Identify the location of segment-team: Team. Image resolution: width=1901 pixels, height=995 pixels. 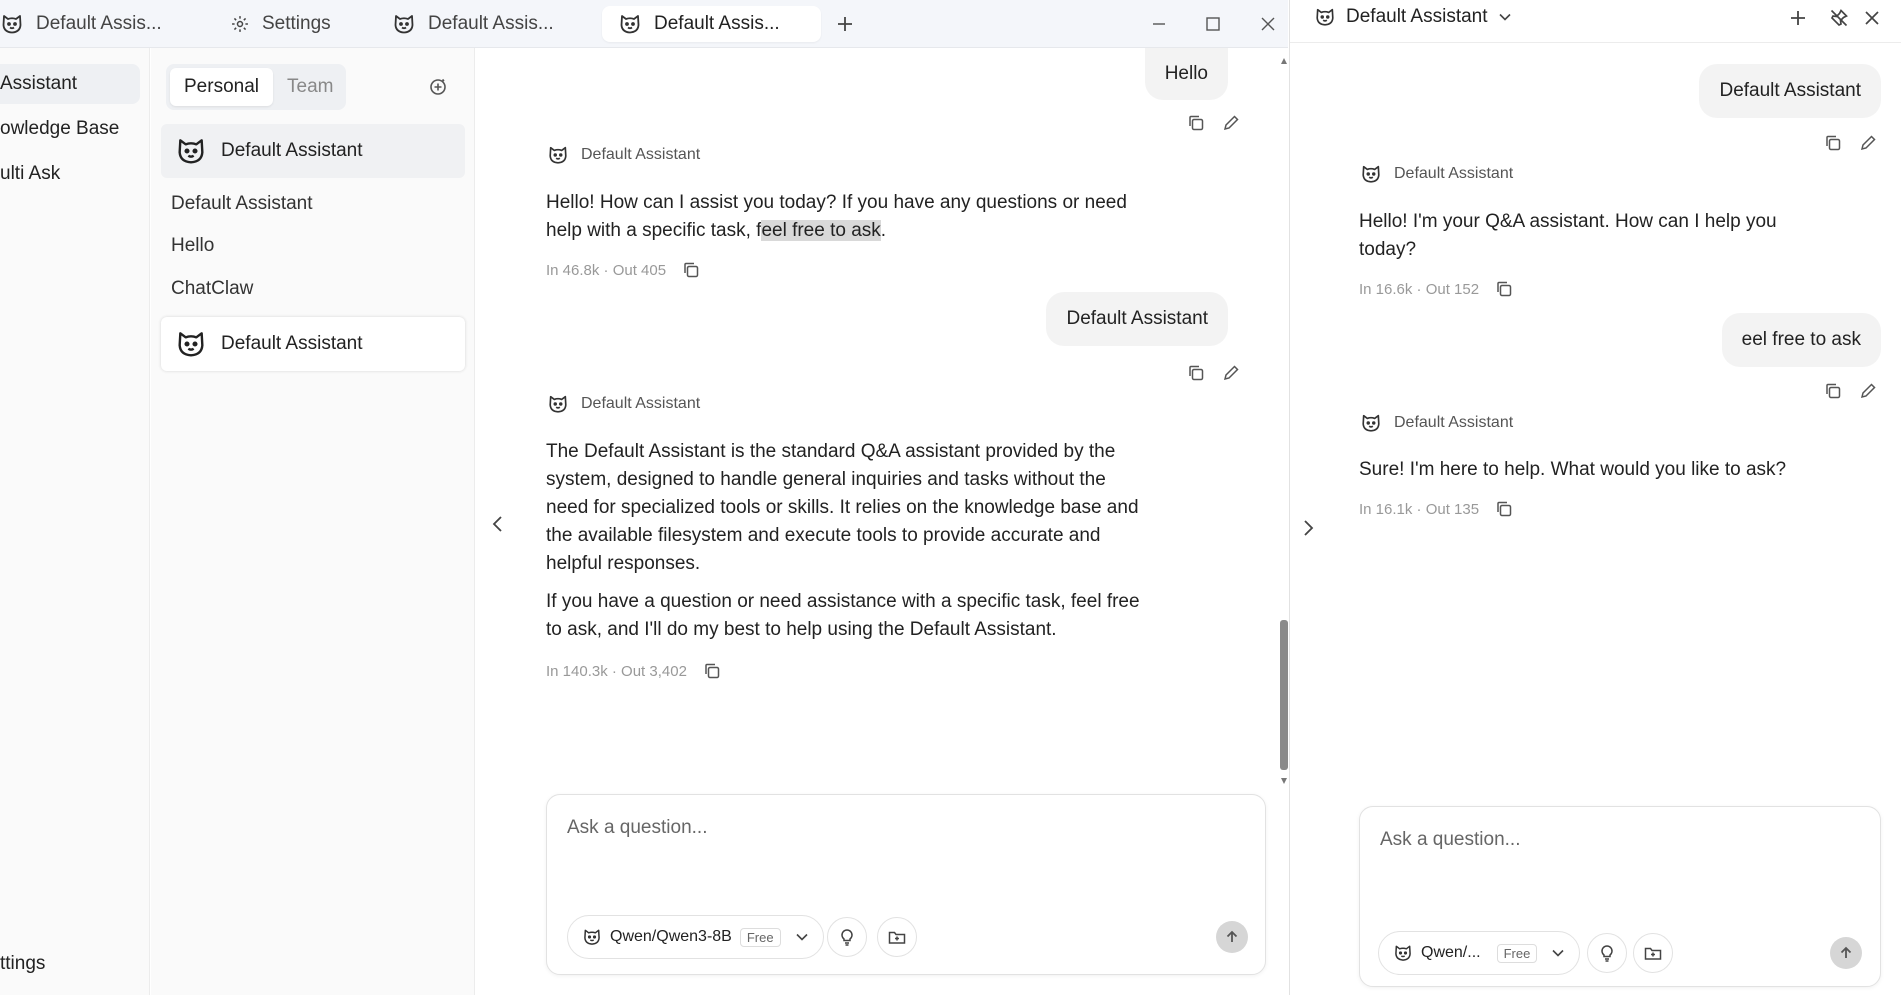
(310, 87).